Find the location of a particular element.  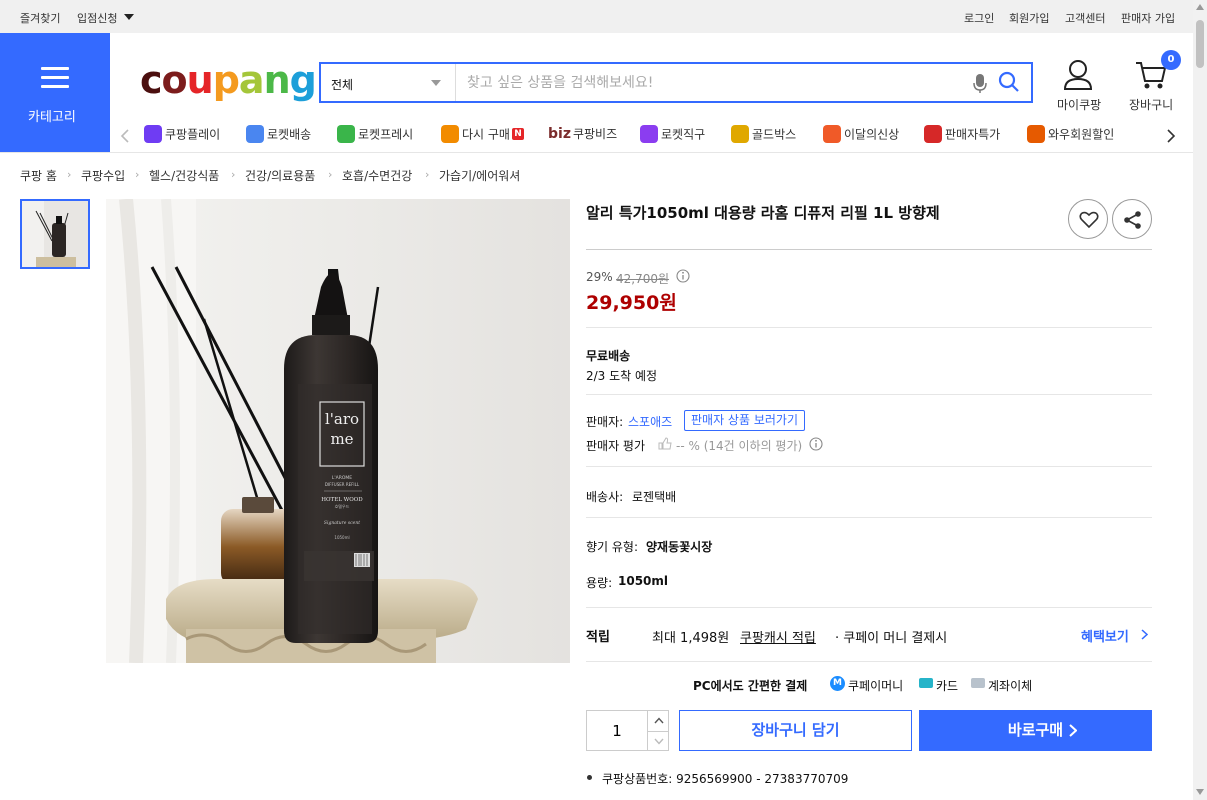

product-thumbnail is located at coordinates (55, 234).